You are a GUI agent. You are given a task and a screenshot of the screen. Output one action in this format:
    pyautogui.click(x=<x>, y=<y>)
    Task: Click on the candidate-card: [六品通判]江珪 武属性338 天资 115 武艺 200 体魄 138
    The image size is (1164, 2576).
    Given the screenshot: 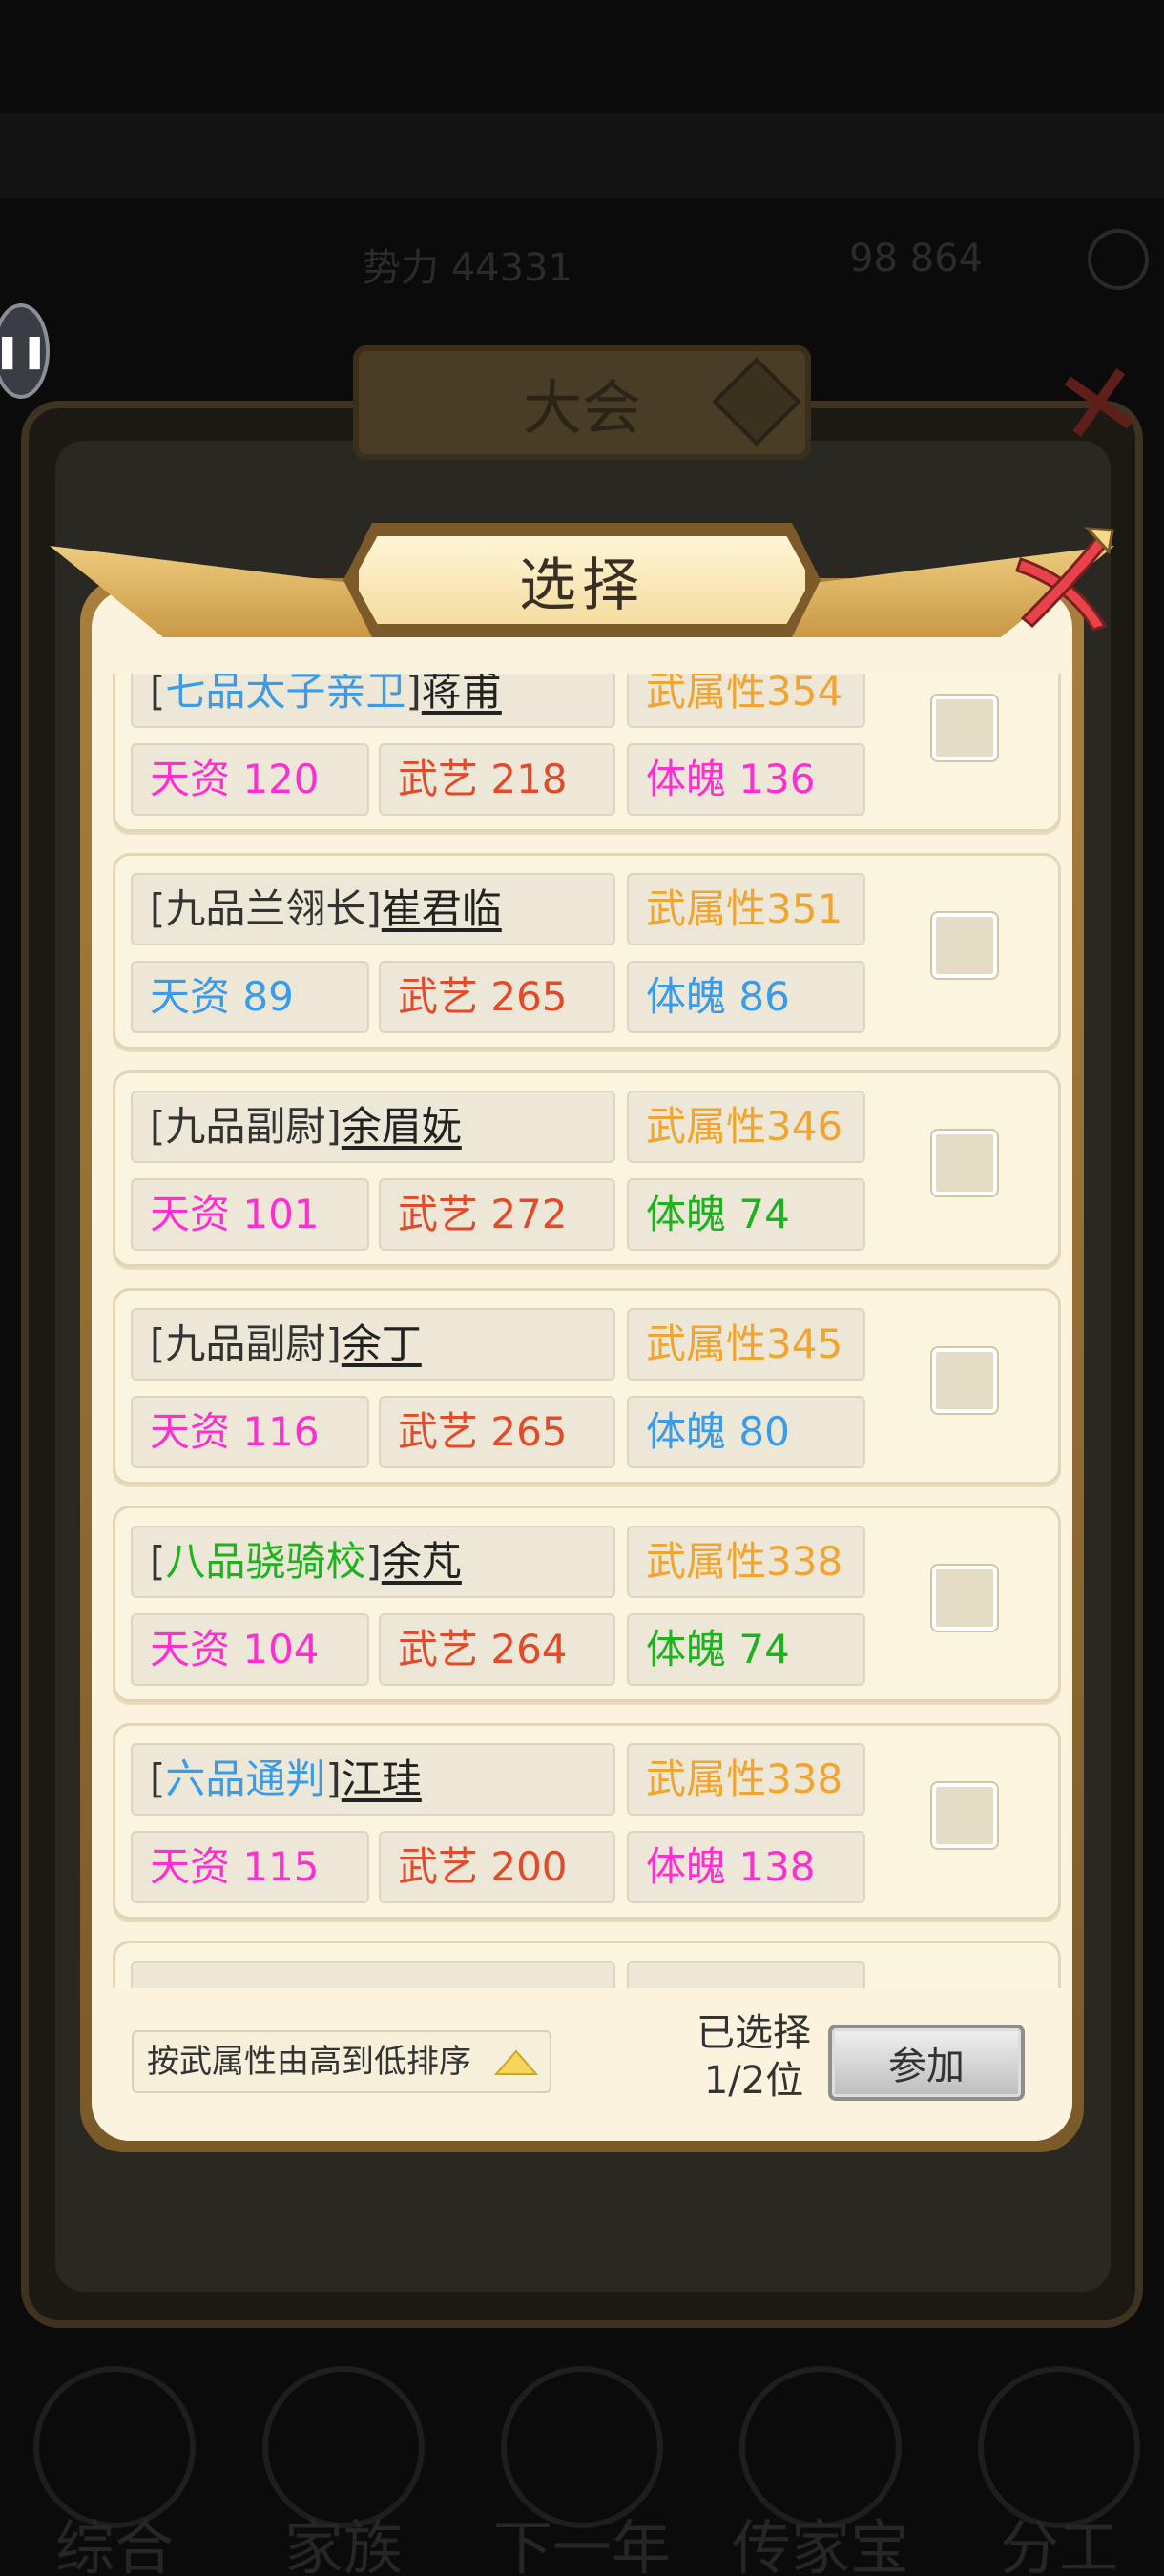 What is the action you would take?
    pyautogui.click(x=587, y=1821)
    